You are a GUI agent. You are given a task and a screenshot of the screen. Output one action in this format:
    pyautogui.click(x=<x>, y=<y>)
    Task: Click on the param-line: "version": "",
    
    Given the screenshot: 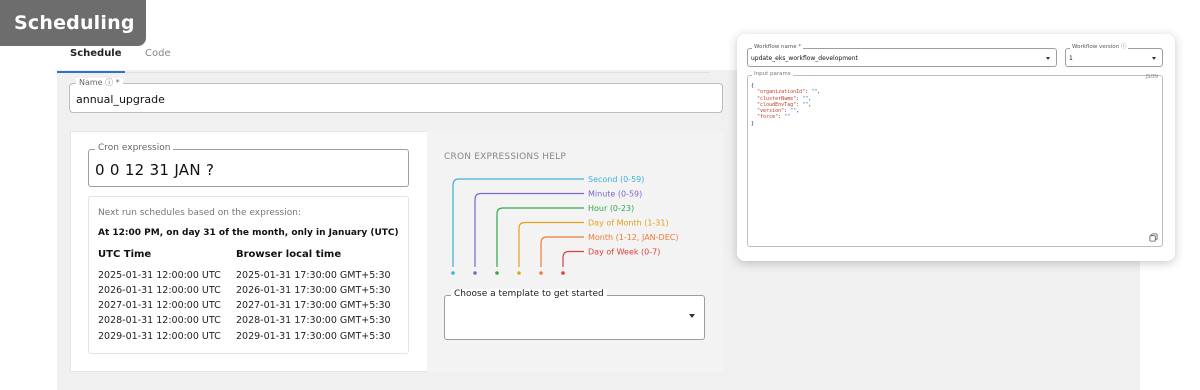 What is the action you would take?
    pyautogui.click(x=778, y=111)
    